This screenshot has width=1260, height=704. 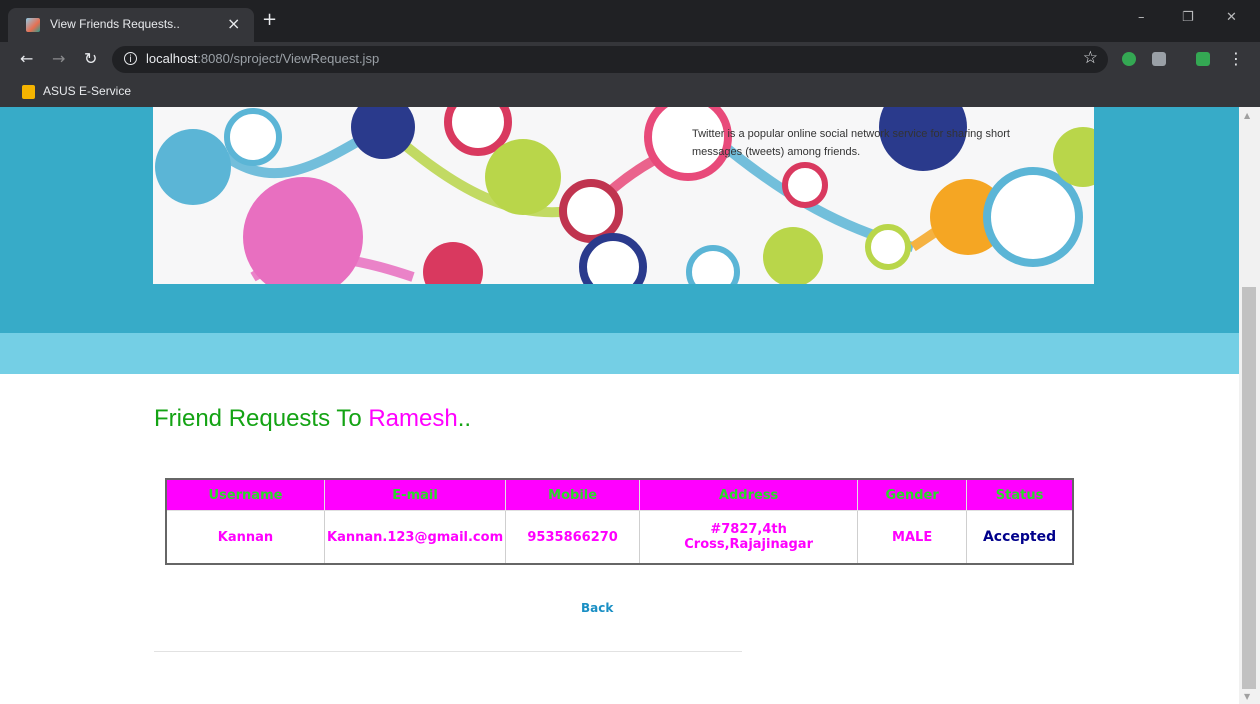 What do you see at coordinates (619, 353) in the screenshot?
I see `header-stripe` at bounding box center [619, 353].